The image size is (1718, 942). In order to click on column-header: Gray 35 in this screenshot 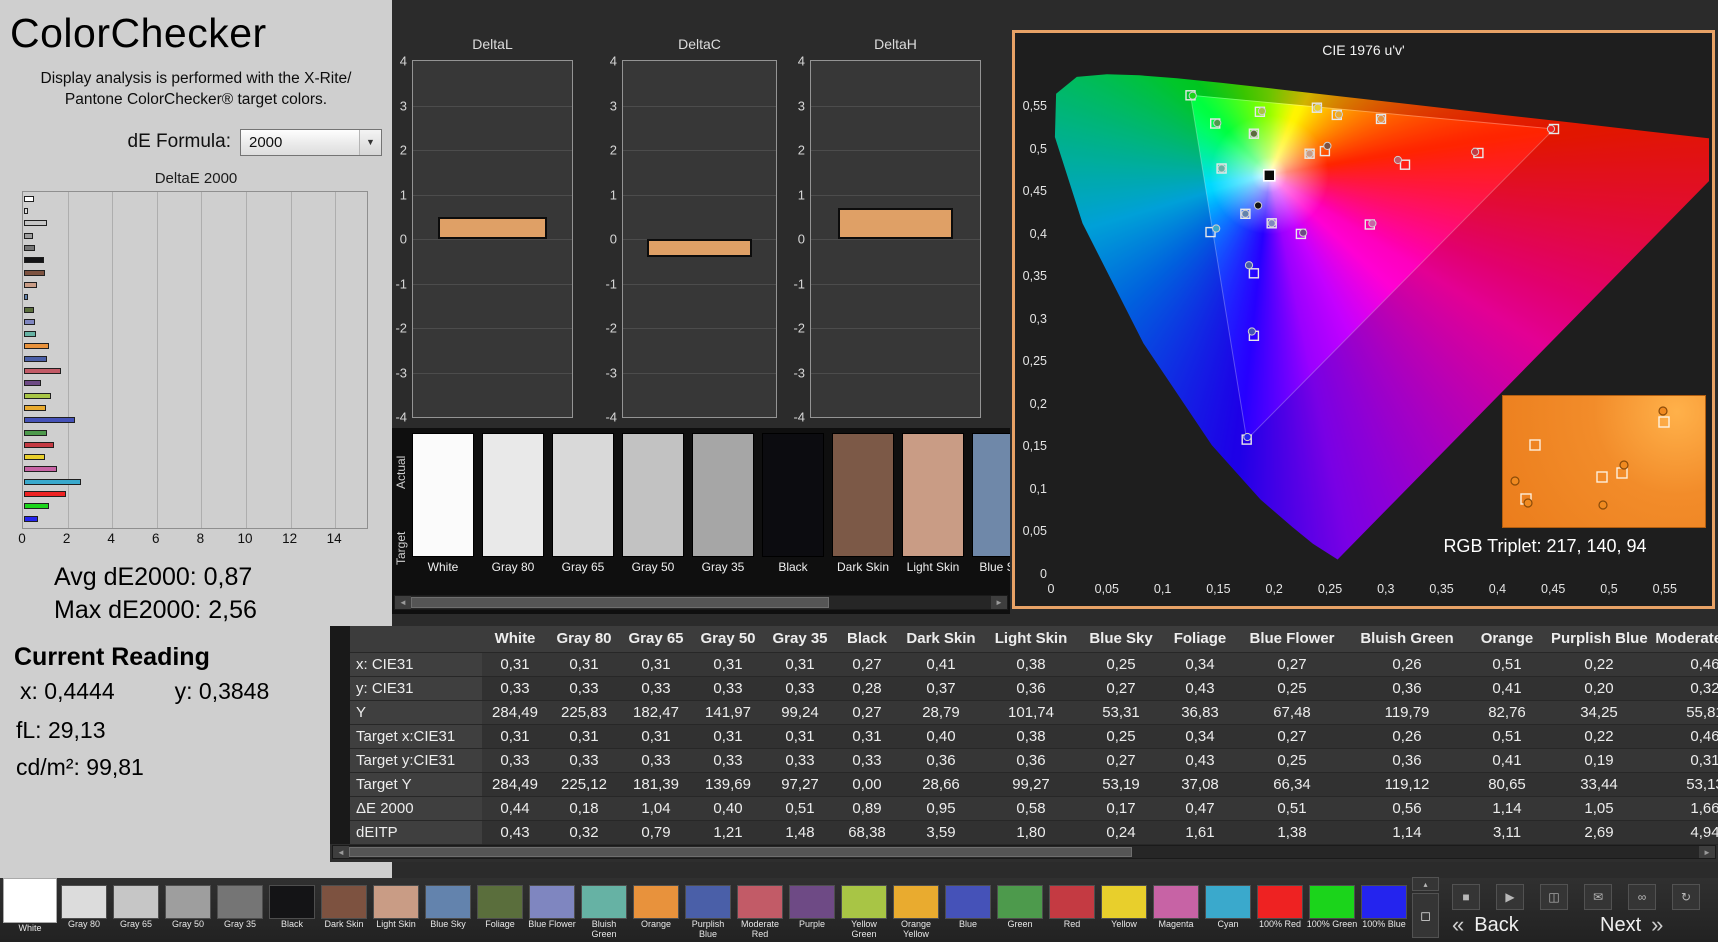, I will do `click(800, 639)`.